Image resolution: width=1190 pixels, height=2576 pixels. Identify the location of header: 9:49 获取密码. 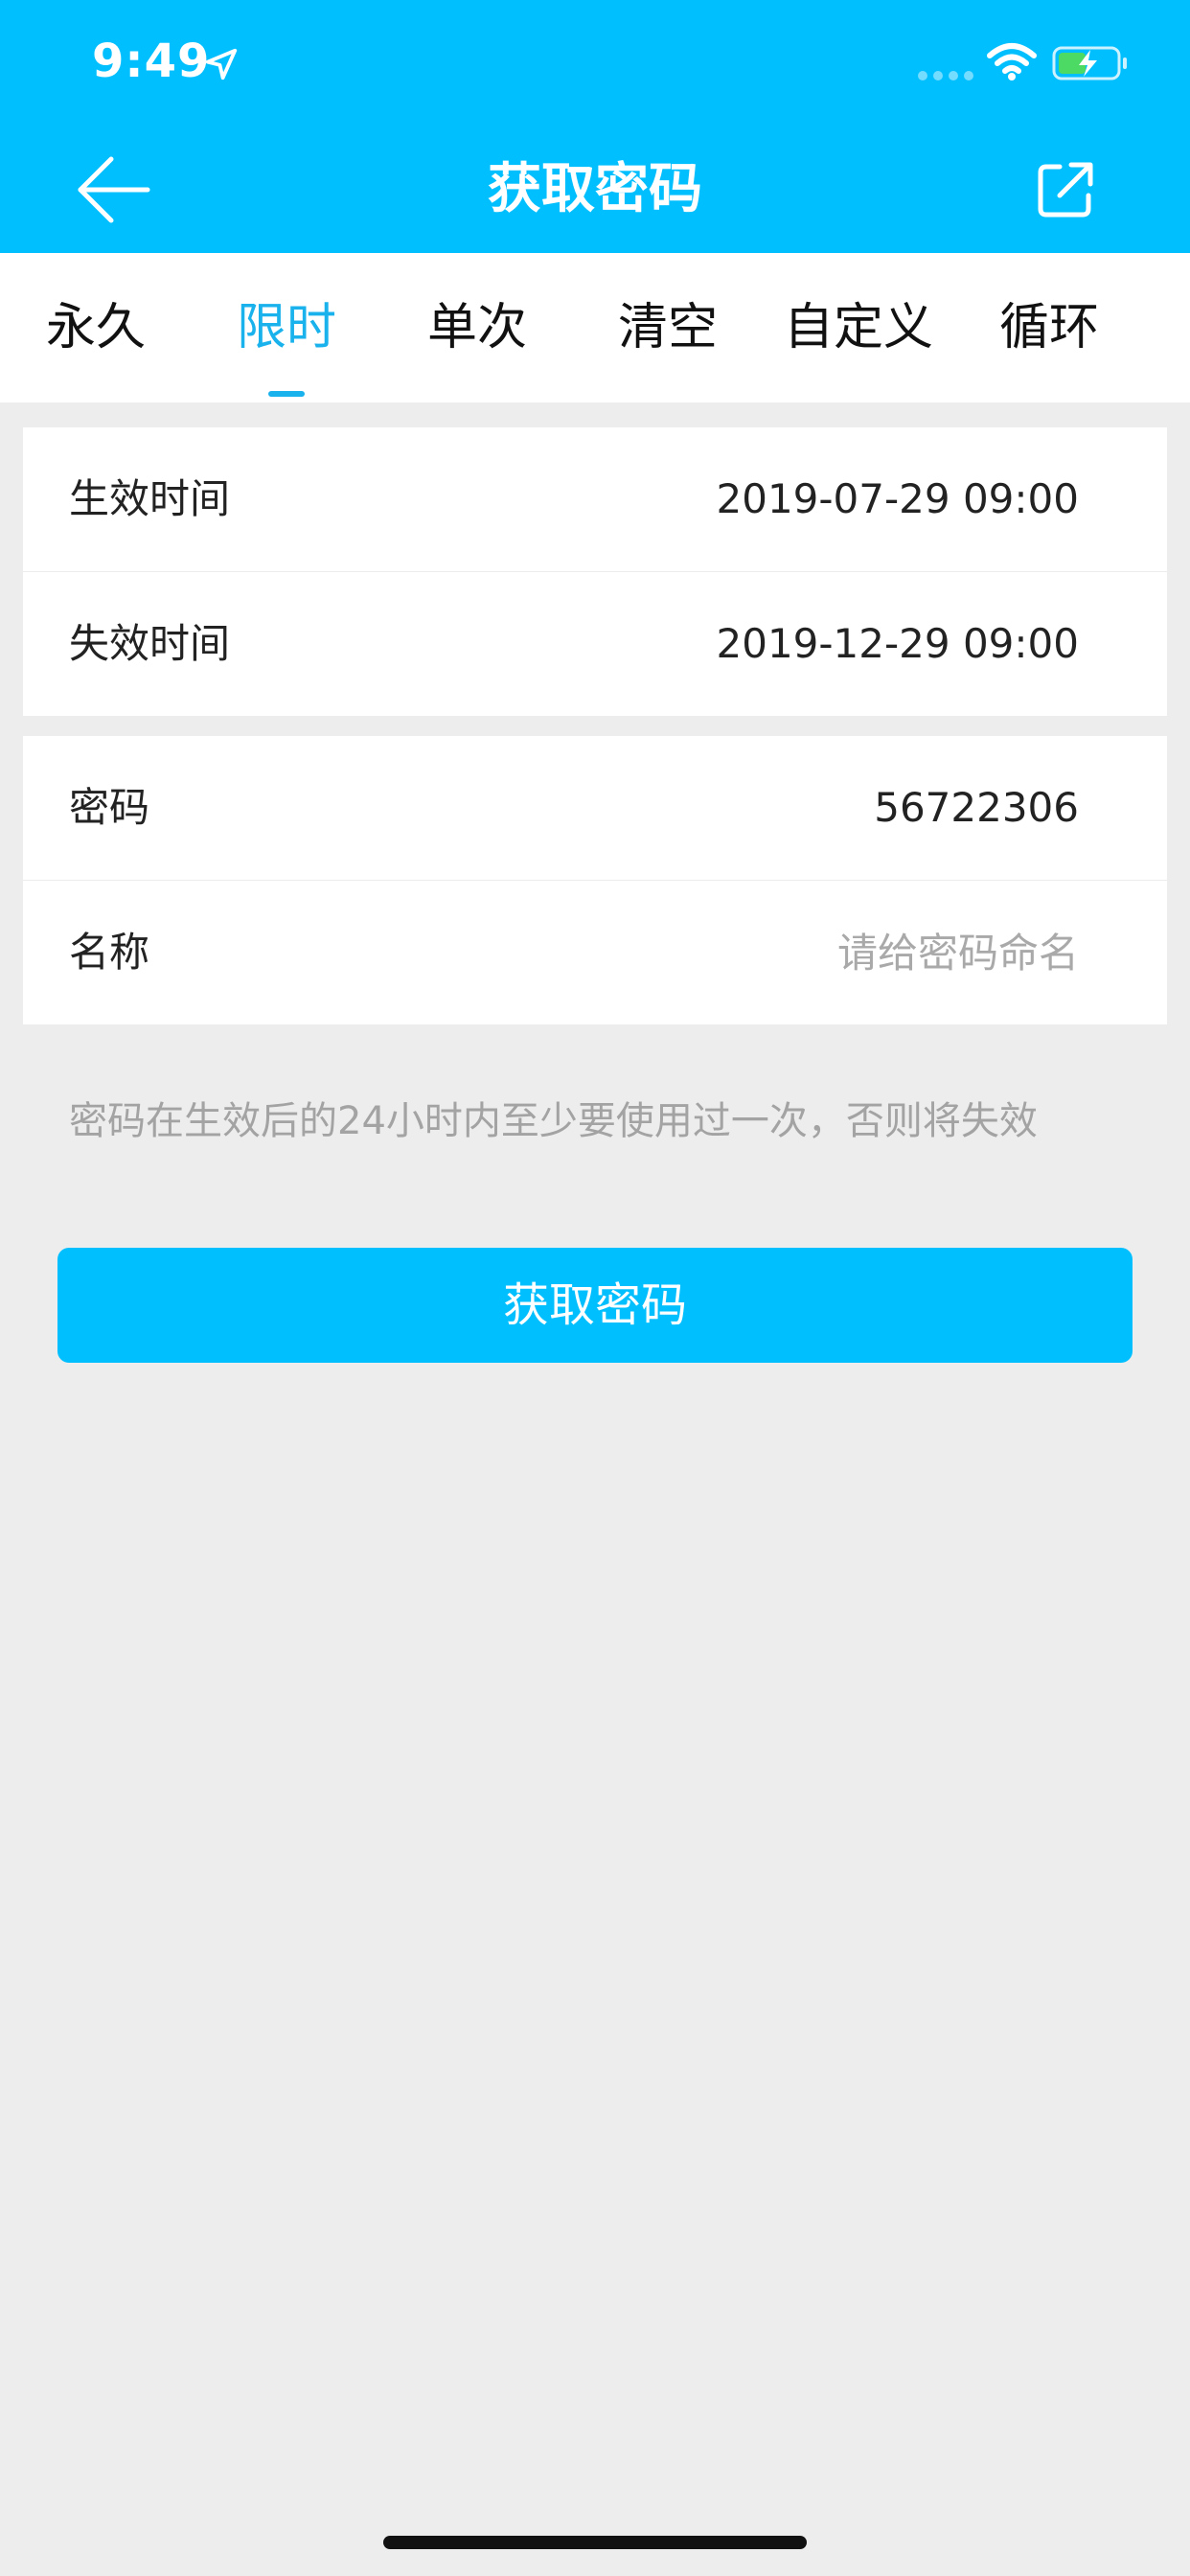
(595, 126).